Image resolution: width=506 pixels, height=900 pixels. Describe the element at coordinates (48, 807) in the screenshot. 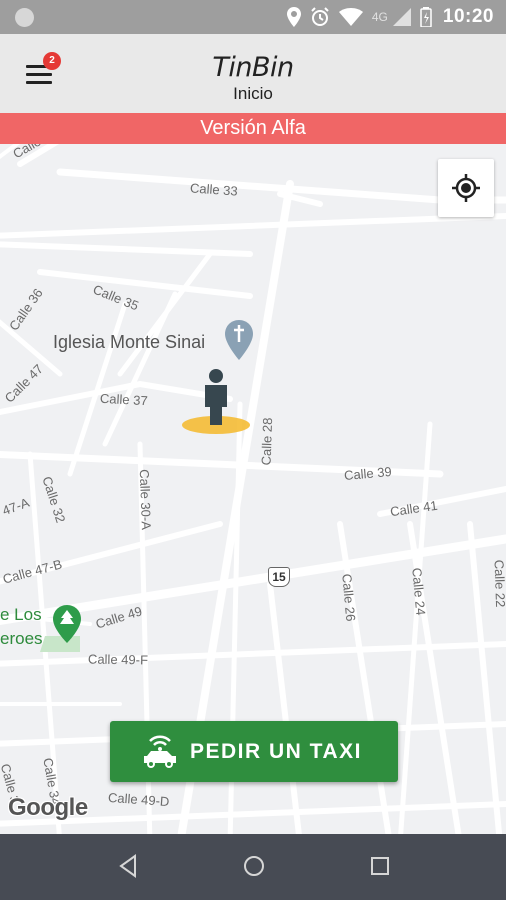

I see `google-attribution: Google` at that location.